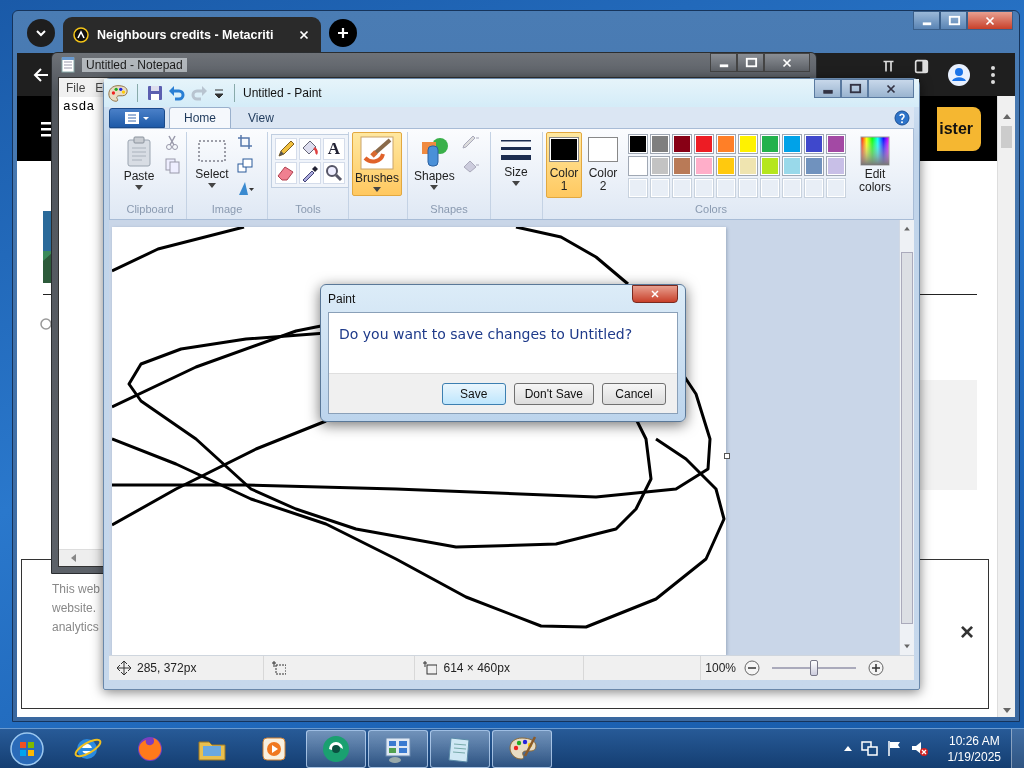 This screenshot has height=768, width=1024. I want to click on plus-icon, so click(343, 33).